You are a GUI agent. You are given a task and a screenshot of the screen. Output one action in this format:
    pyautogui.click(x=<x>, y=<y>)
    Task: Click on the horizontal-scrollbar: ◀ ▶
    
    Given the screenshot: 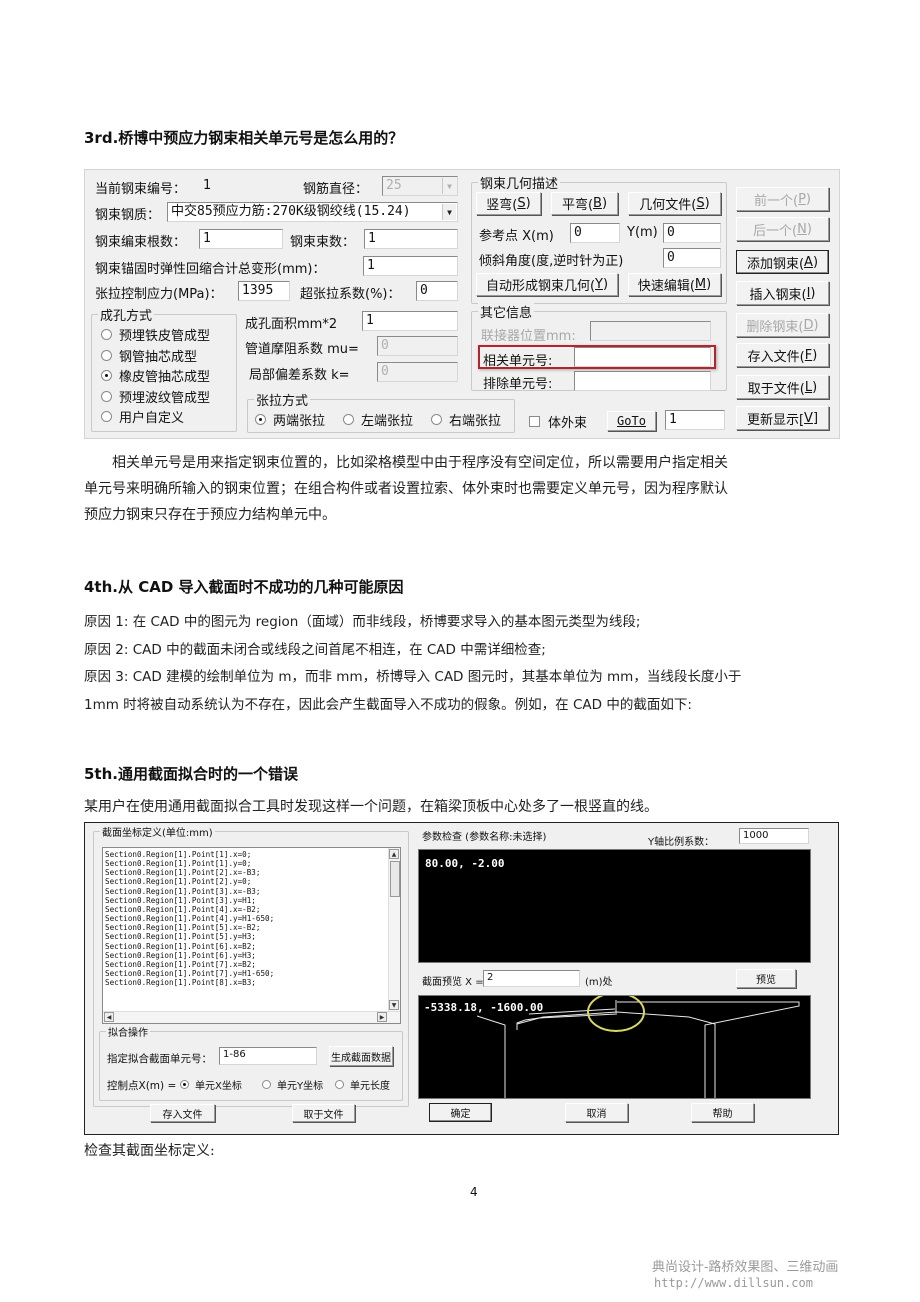 What is the action you would take?
    pyautogui.click(x=251, y=1017)
    